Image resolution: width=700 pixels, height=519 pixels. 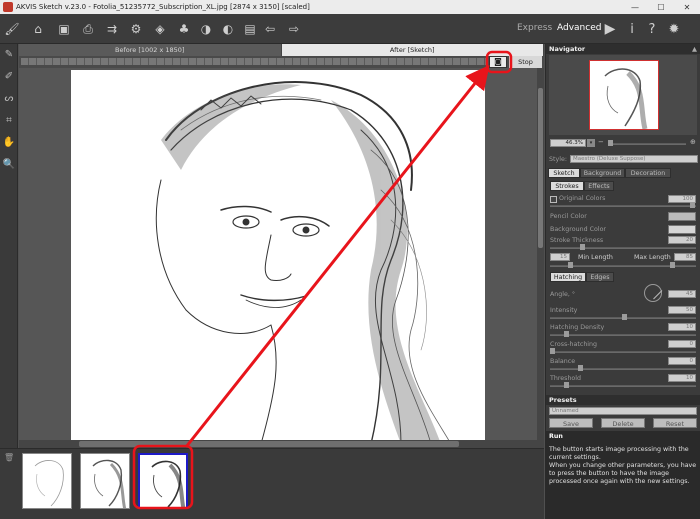 What do you see at coordinates (623, 411) in the screenshot?
I see `presets-select: Unnamed` at bounding box center [623, 411].